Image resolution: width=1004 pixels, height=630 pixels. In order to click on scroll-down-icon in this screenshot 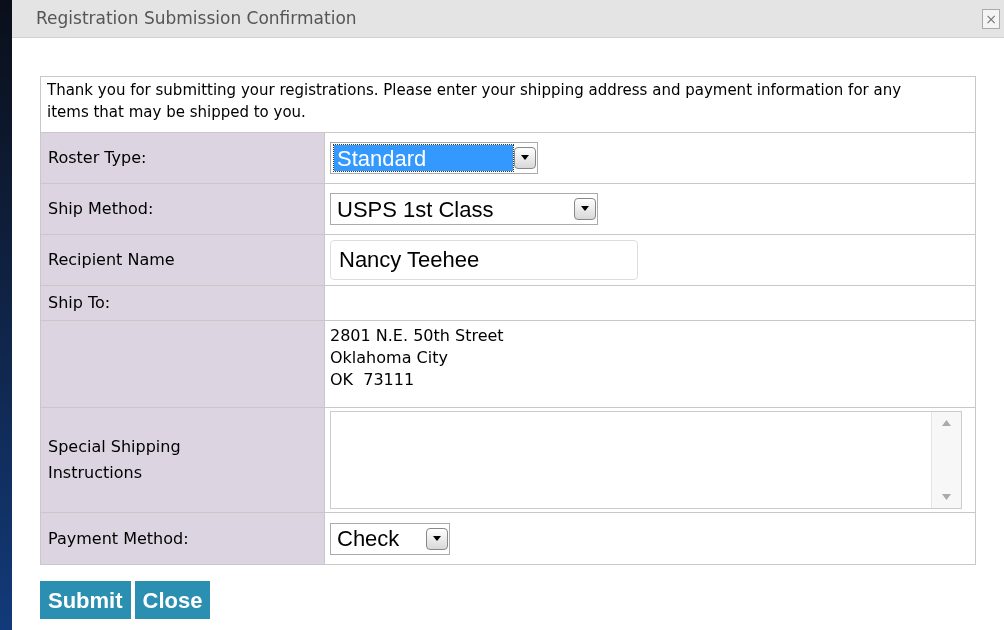, I will do `click(946, 497)`.